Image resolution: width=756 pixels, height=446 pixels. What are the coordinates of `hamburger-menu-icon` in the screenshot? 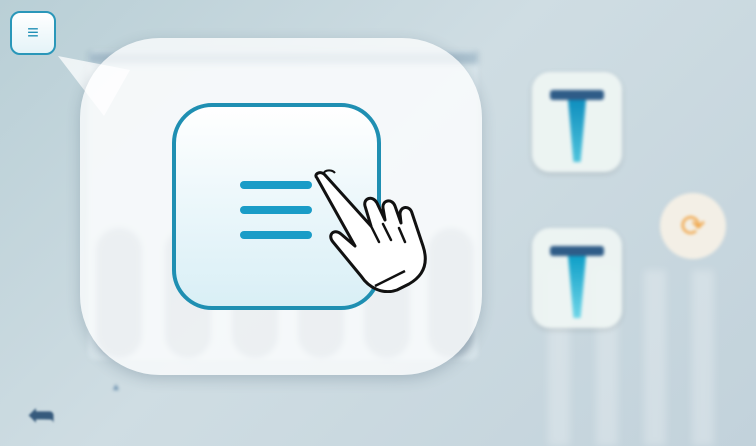 It's located at (276, 210).